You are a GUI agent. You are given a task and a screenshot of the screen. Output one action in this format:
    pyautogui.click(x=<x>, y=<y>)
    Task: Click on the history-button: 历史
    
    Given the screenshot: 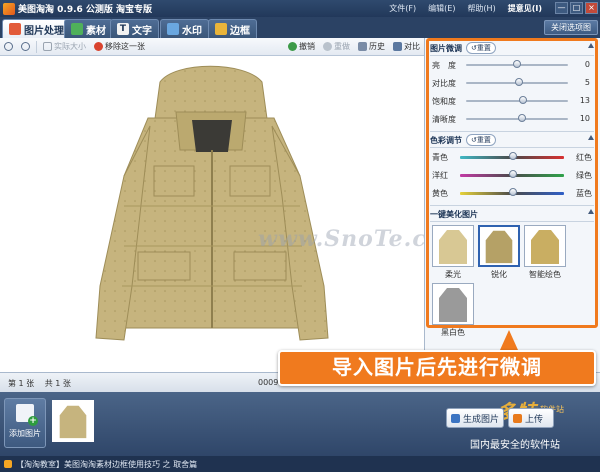 What is the action you would take?
    pyautogui.click(x=371, y=46)
    